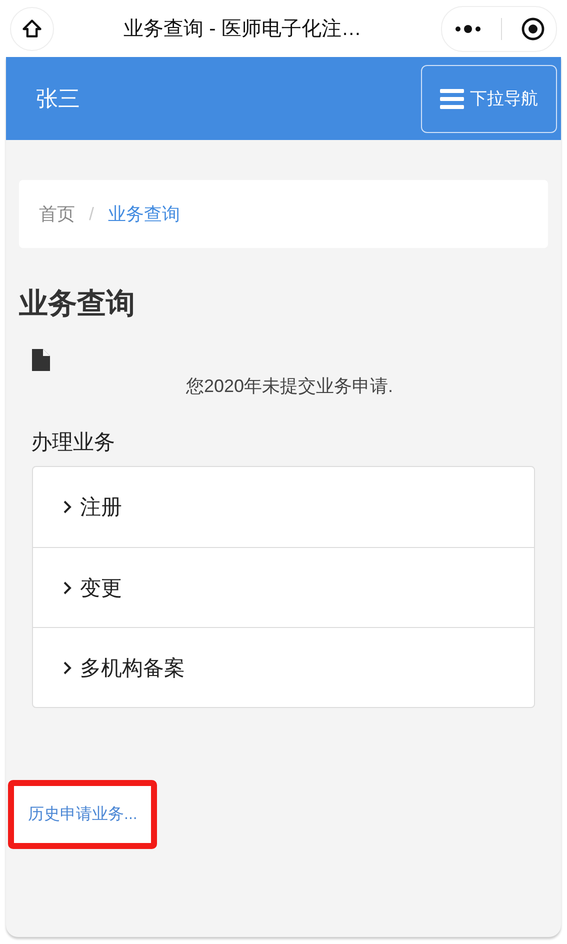 Image resolution: width=567 pixels, height=944 pixels. I want to click on service-label: 多机构备案, so click(132, 669).